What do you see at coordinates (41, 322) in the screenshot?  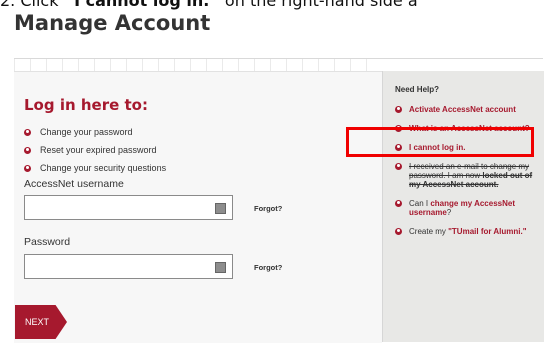 I see `next-button: NEXT` at bounding box center [41, 322].